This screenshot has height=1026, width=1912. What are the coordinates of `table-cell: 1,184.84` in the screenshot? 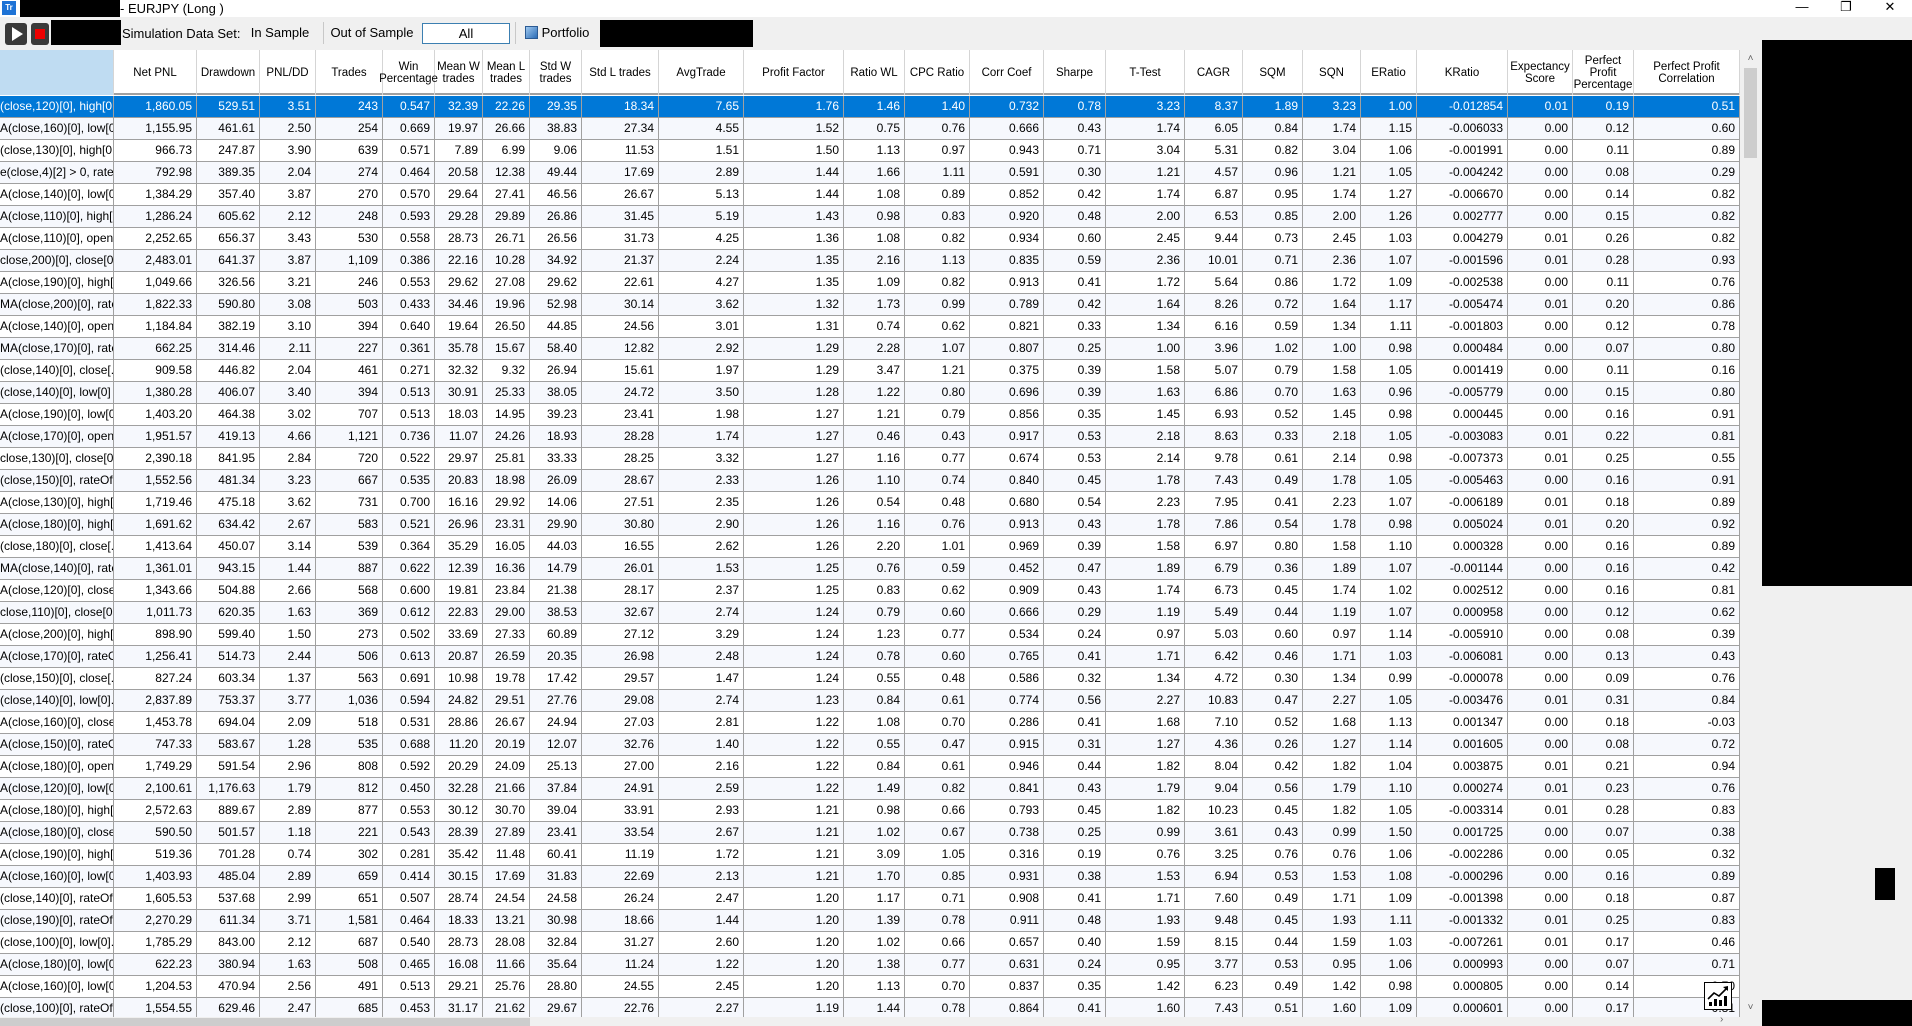 It's located at (155, 326).